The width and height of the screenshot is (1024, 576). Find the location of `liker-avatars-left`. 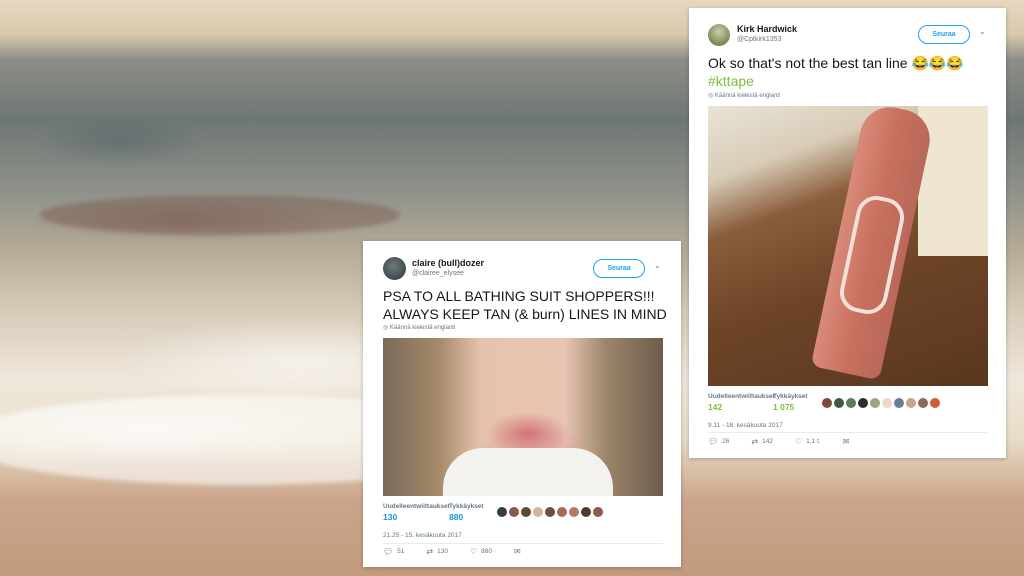

liker-avatars-left is located at coordinates (550, 512).